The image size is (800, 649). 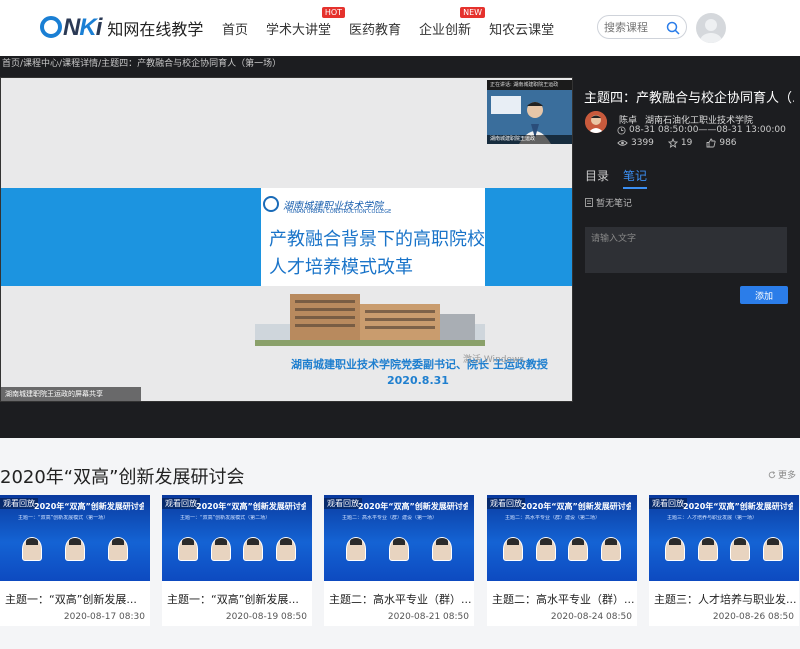 I want to click on star-count: 19, so click(x=680, y=143).